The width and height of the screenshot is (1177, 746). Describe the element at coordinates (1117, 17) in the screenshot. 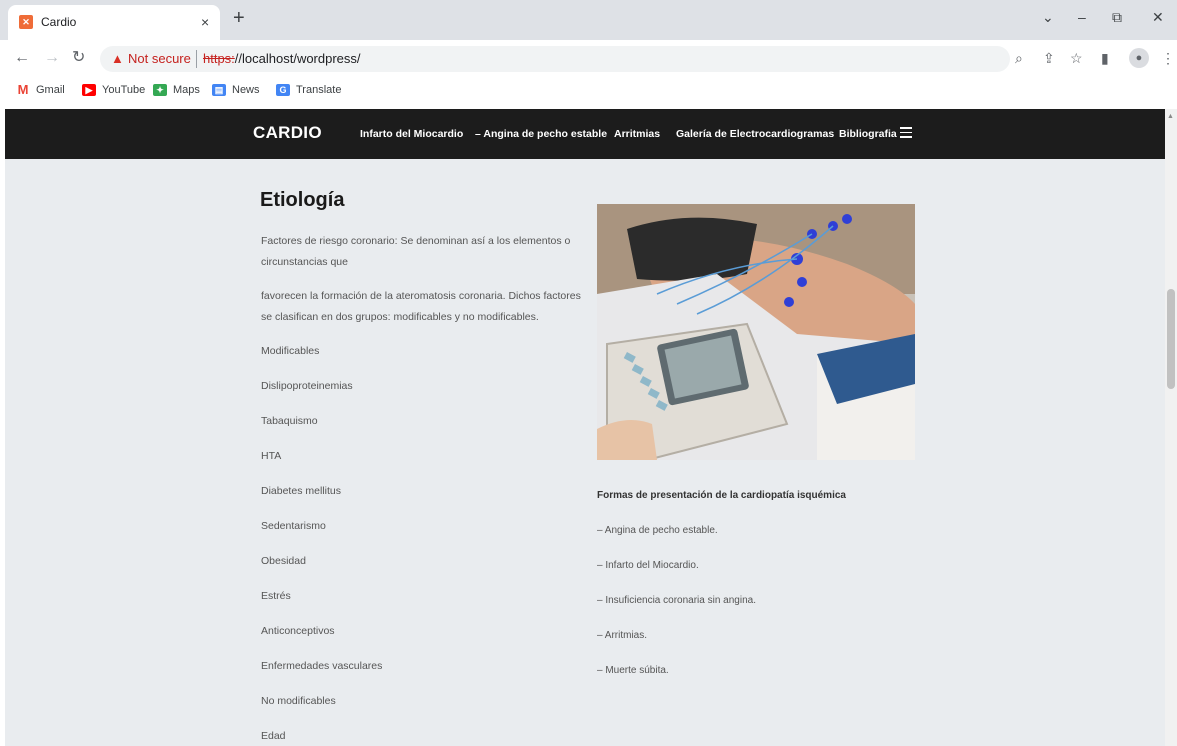

I see `restore-icon: ⧉` at that location.